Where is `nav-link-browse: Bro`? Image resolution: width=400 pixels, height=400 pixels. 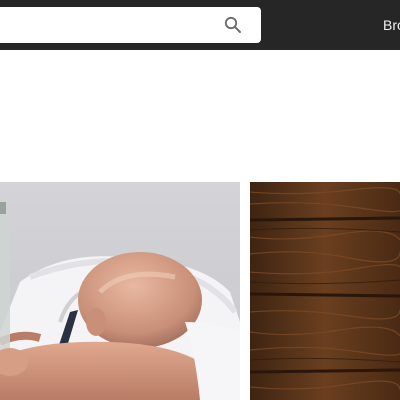
nav-link-browse: Bro is located at coordinates (391, 25).